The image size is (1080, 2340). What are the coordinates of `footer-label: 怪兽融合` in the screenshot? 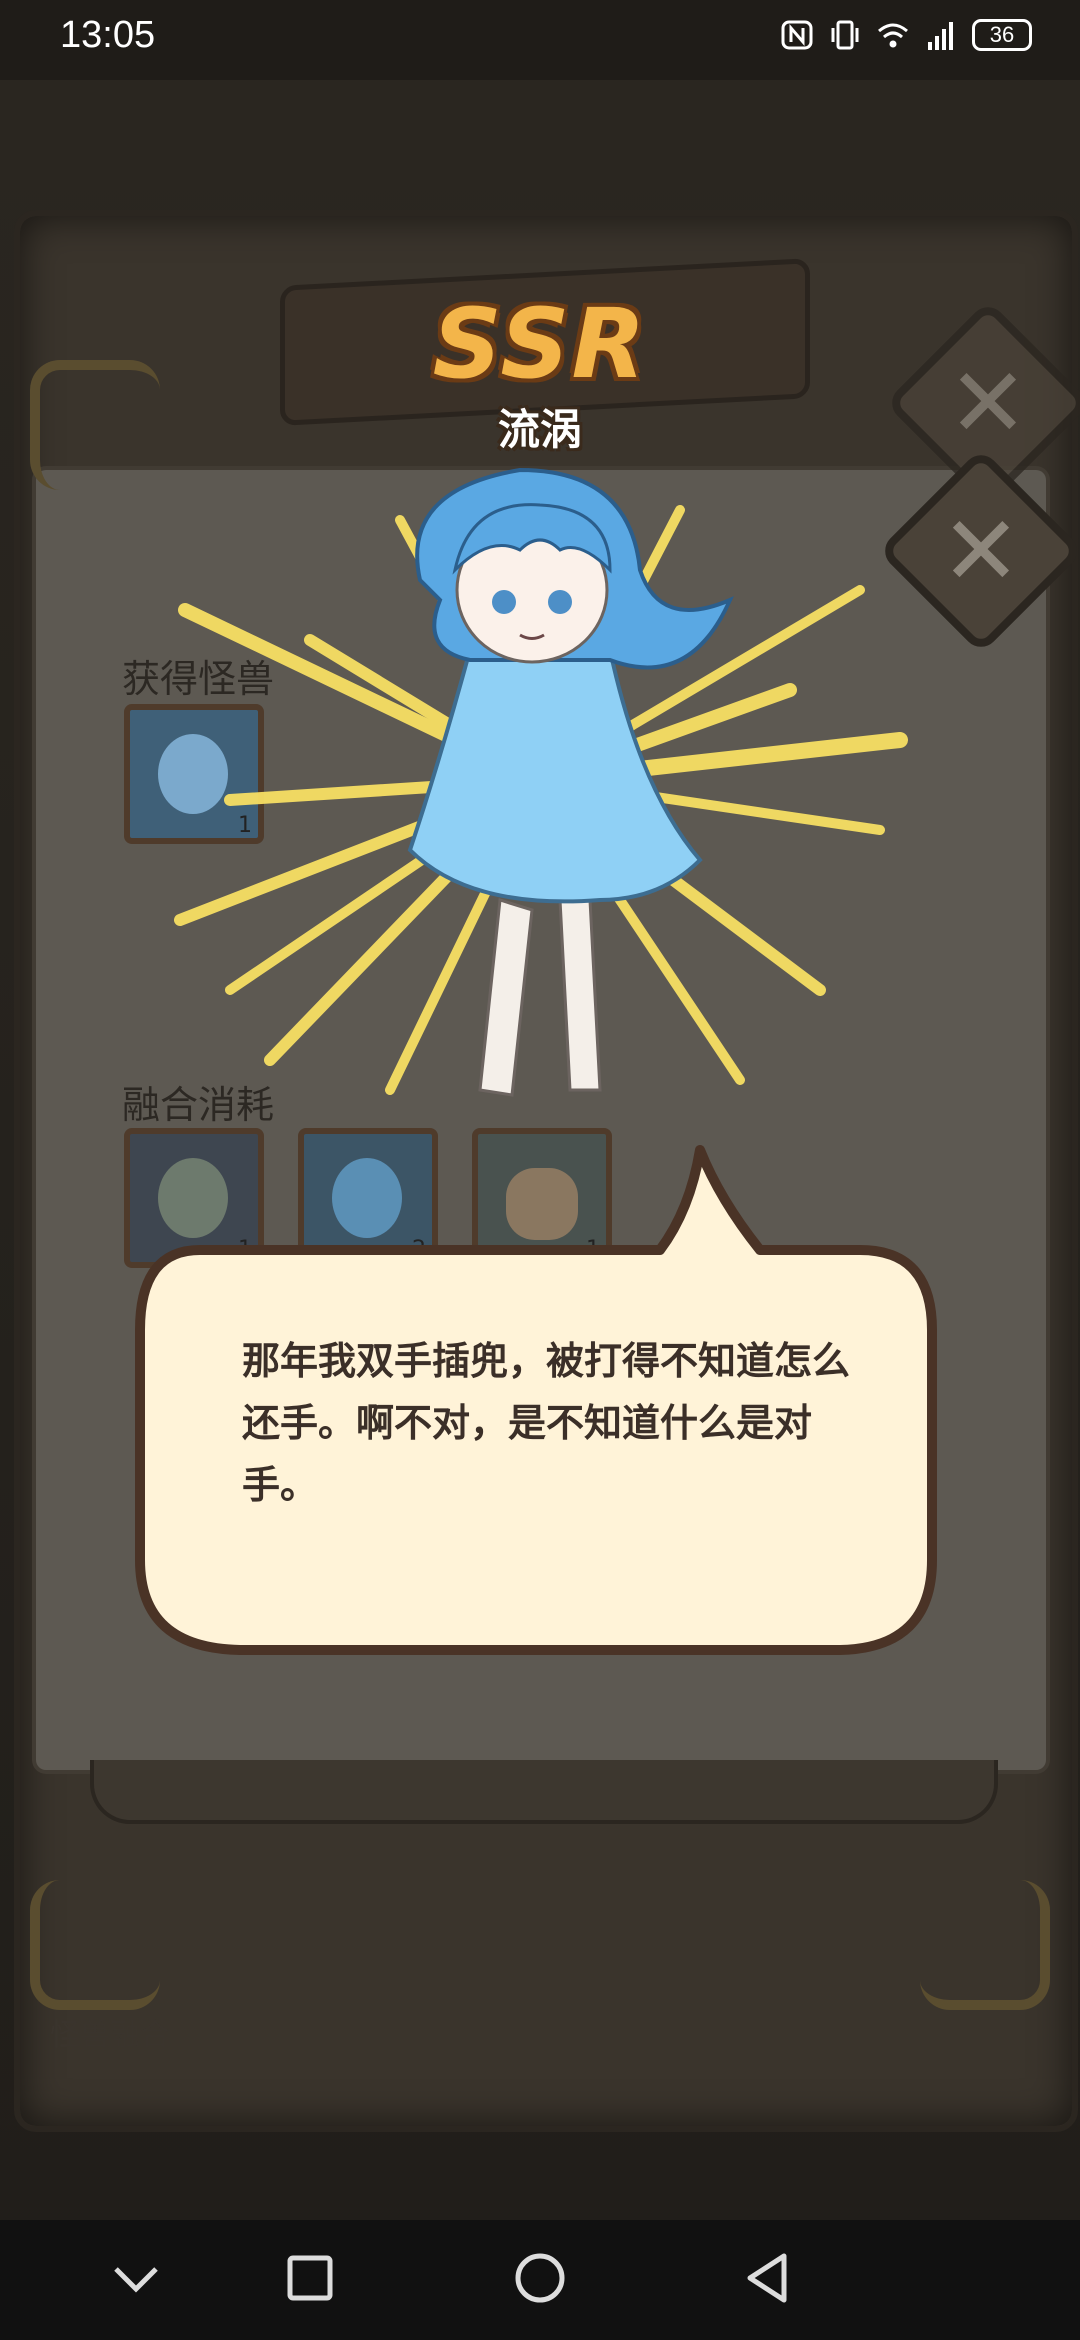 It's located at (110, 2035).